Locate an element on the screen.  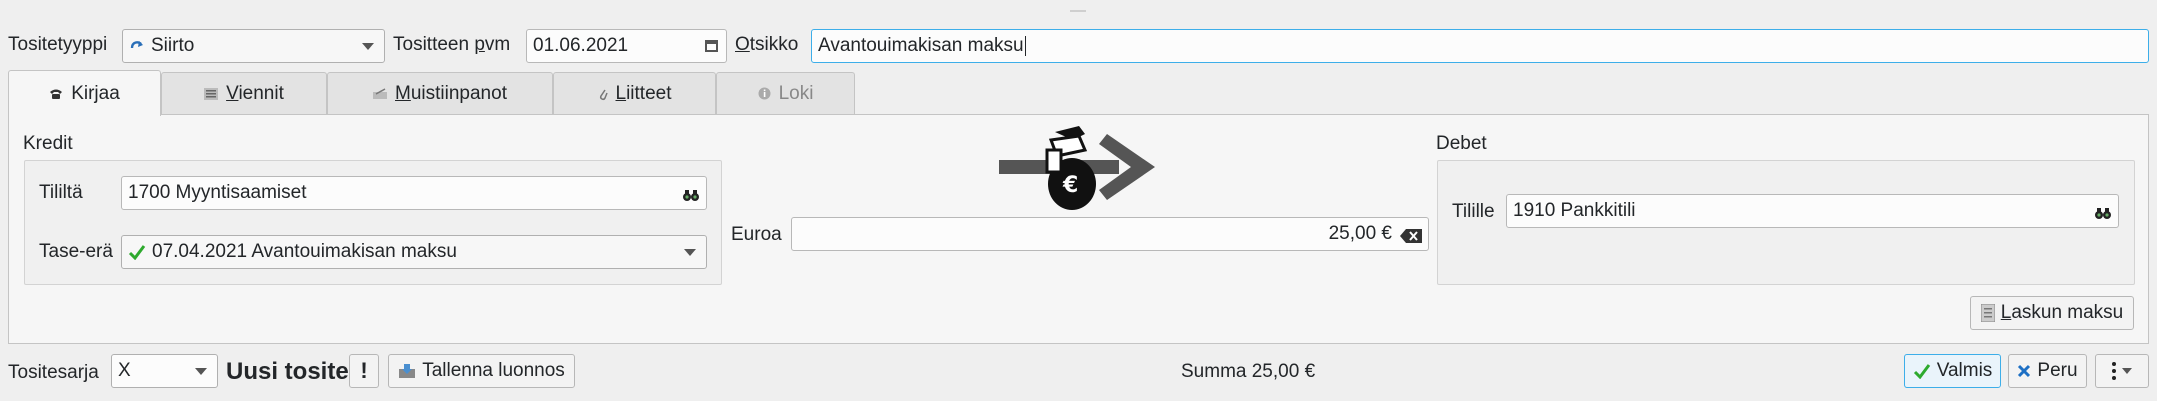
ok-button: Valmis is located at coordinates (1952, 371).